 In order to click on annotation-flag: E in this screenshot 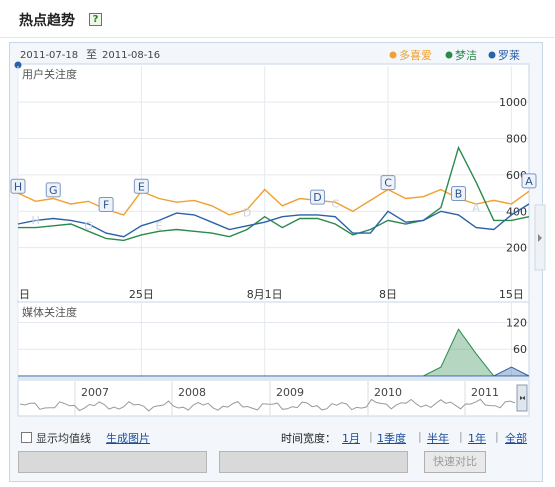, I will do `click(141, 186)`.